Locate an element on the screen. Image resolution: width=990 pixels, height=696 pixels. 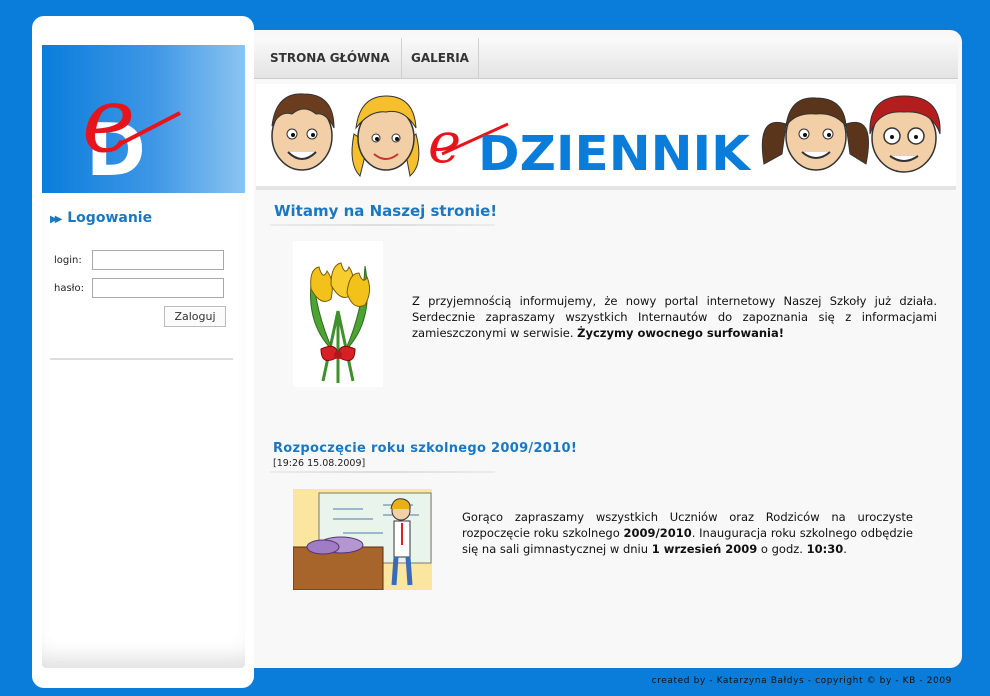
welcome-title: Witamy na Naszej stronie! is located at coordinates (386, 211).